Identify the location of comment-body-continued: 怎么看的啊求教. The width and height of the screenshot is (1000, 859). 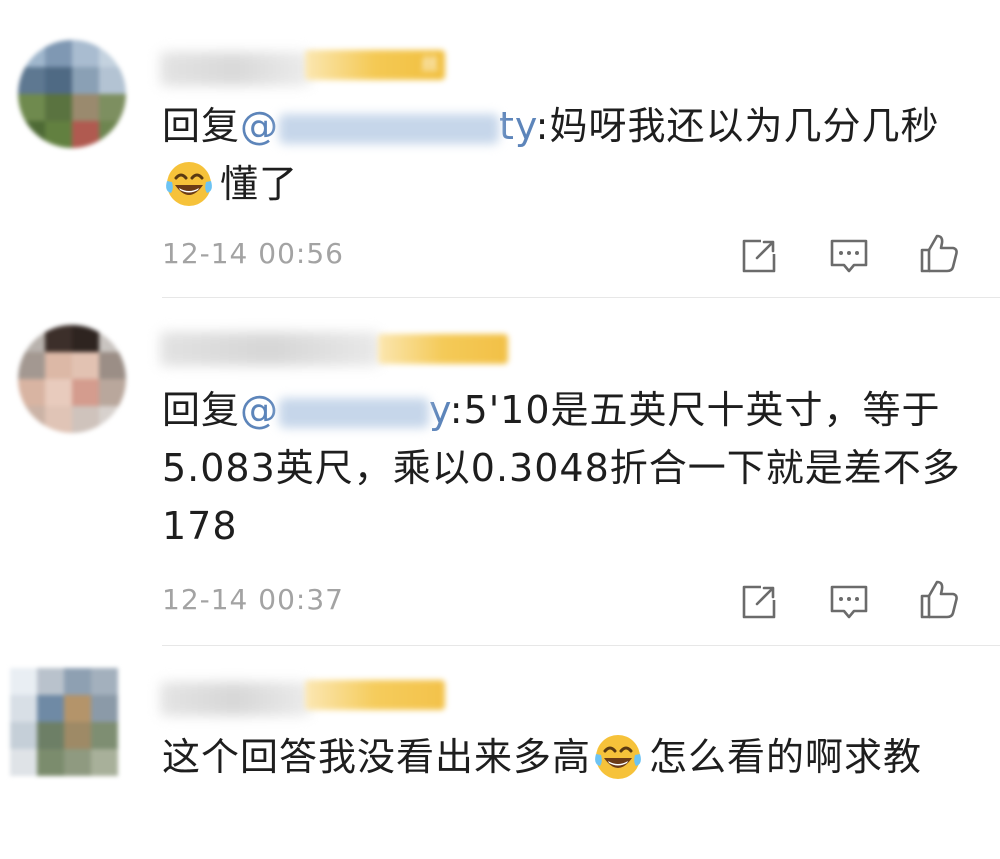
(786, 757).